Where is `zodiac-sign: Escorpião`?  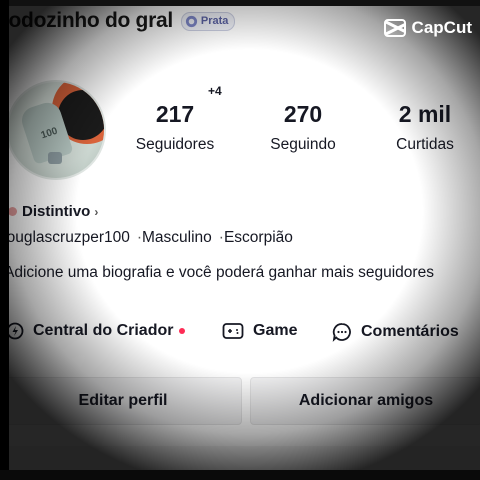
zodiac-sign: Escorpião is located at coordinates (258, 237).